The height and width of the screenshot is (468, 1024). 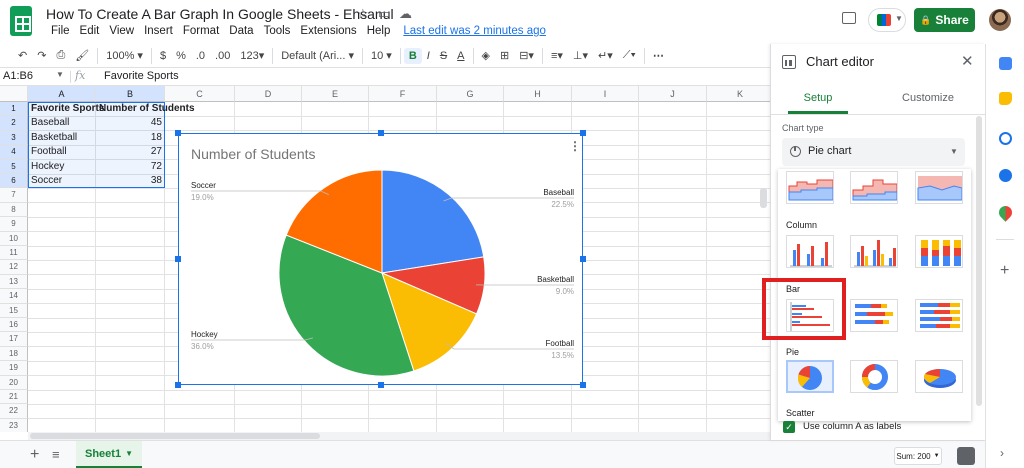 I want to click on fill-color-icon: ◈, so click(x=486, y=55).